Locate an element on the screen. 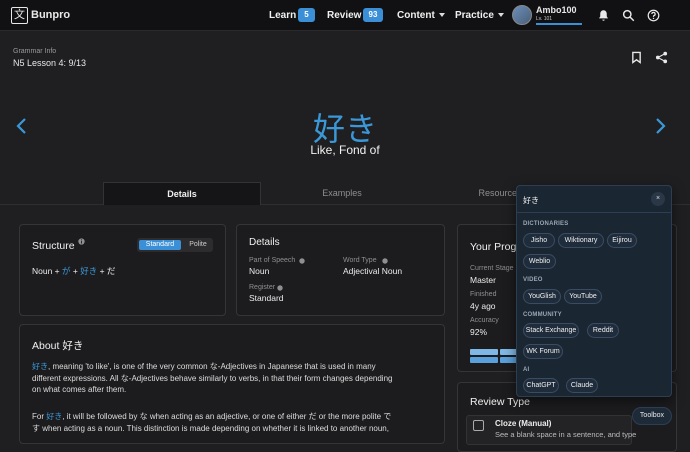  popup-title: 好き is located at coordinates (531, 200).